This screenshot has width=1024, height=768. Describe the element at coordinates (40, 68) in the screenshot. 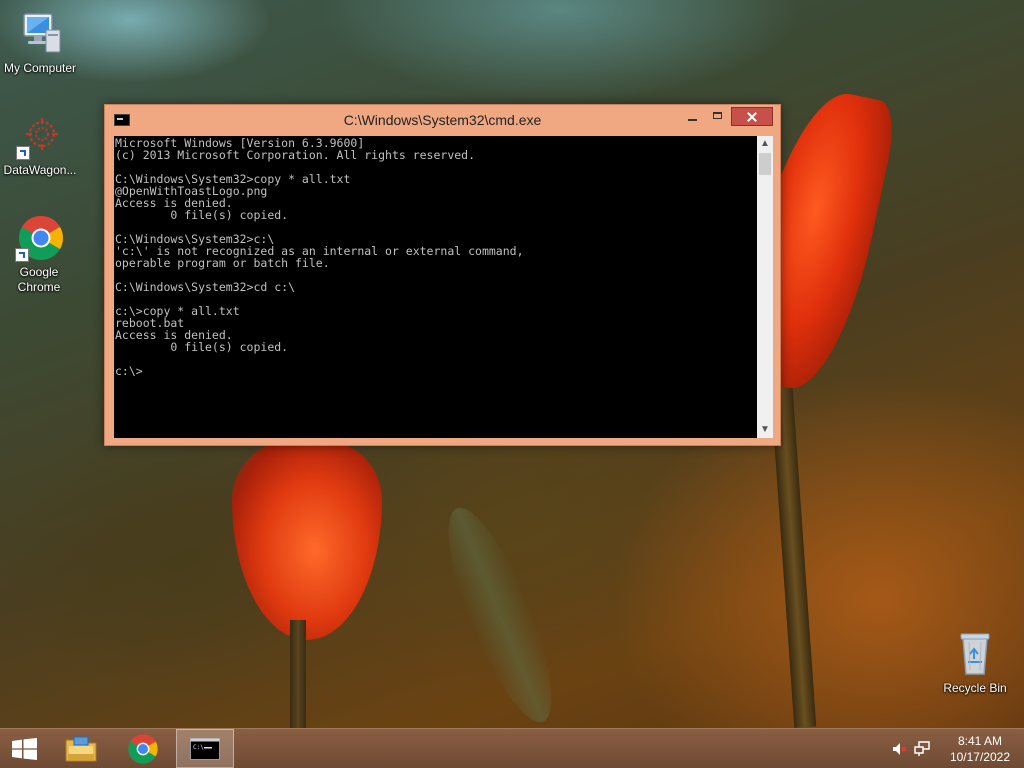

I see `desktop-icon-label: My Computer` at that location.